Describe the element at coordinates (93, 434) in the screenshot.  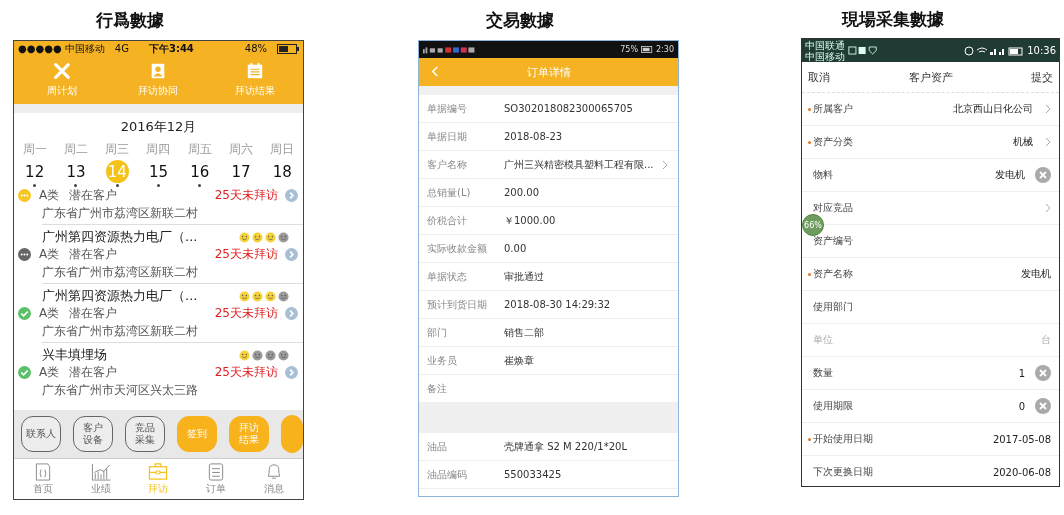
I see `action-button: 客户 设备` at that location.